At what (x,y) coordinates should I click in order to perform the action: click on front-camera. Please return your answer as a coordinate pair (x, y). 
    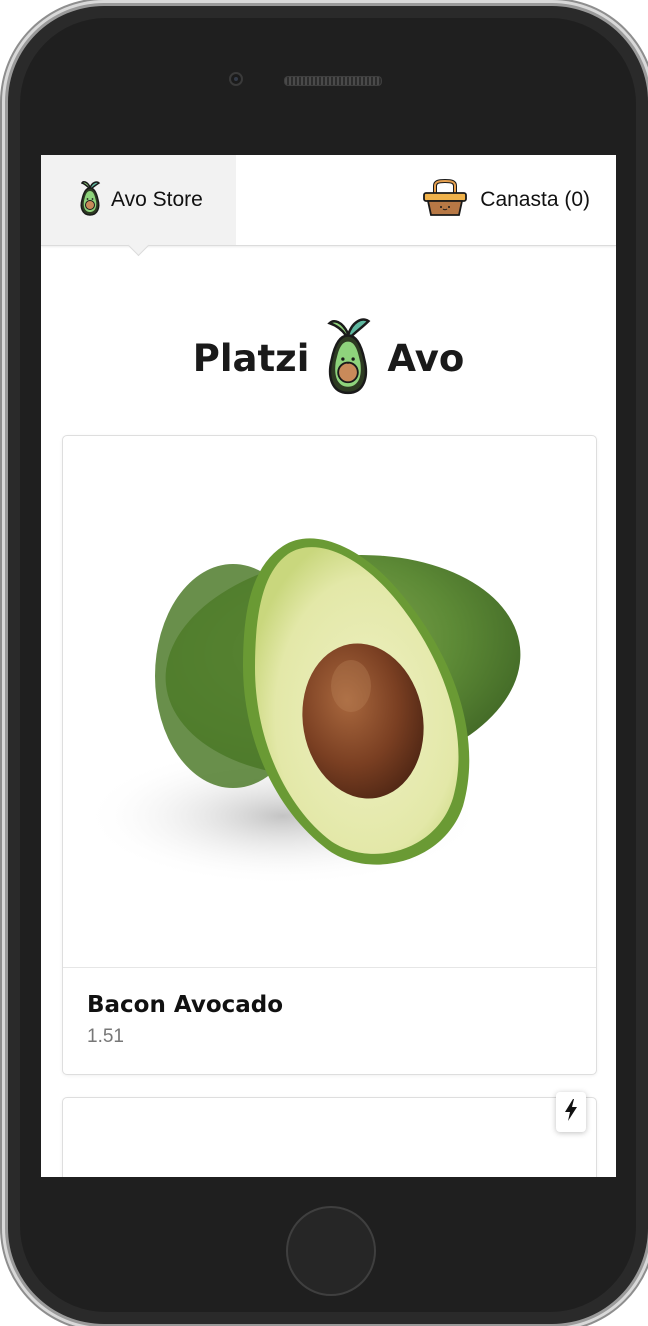
    Looking at the image, I should click on (236, 79).